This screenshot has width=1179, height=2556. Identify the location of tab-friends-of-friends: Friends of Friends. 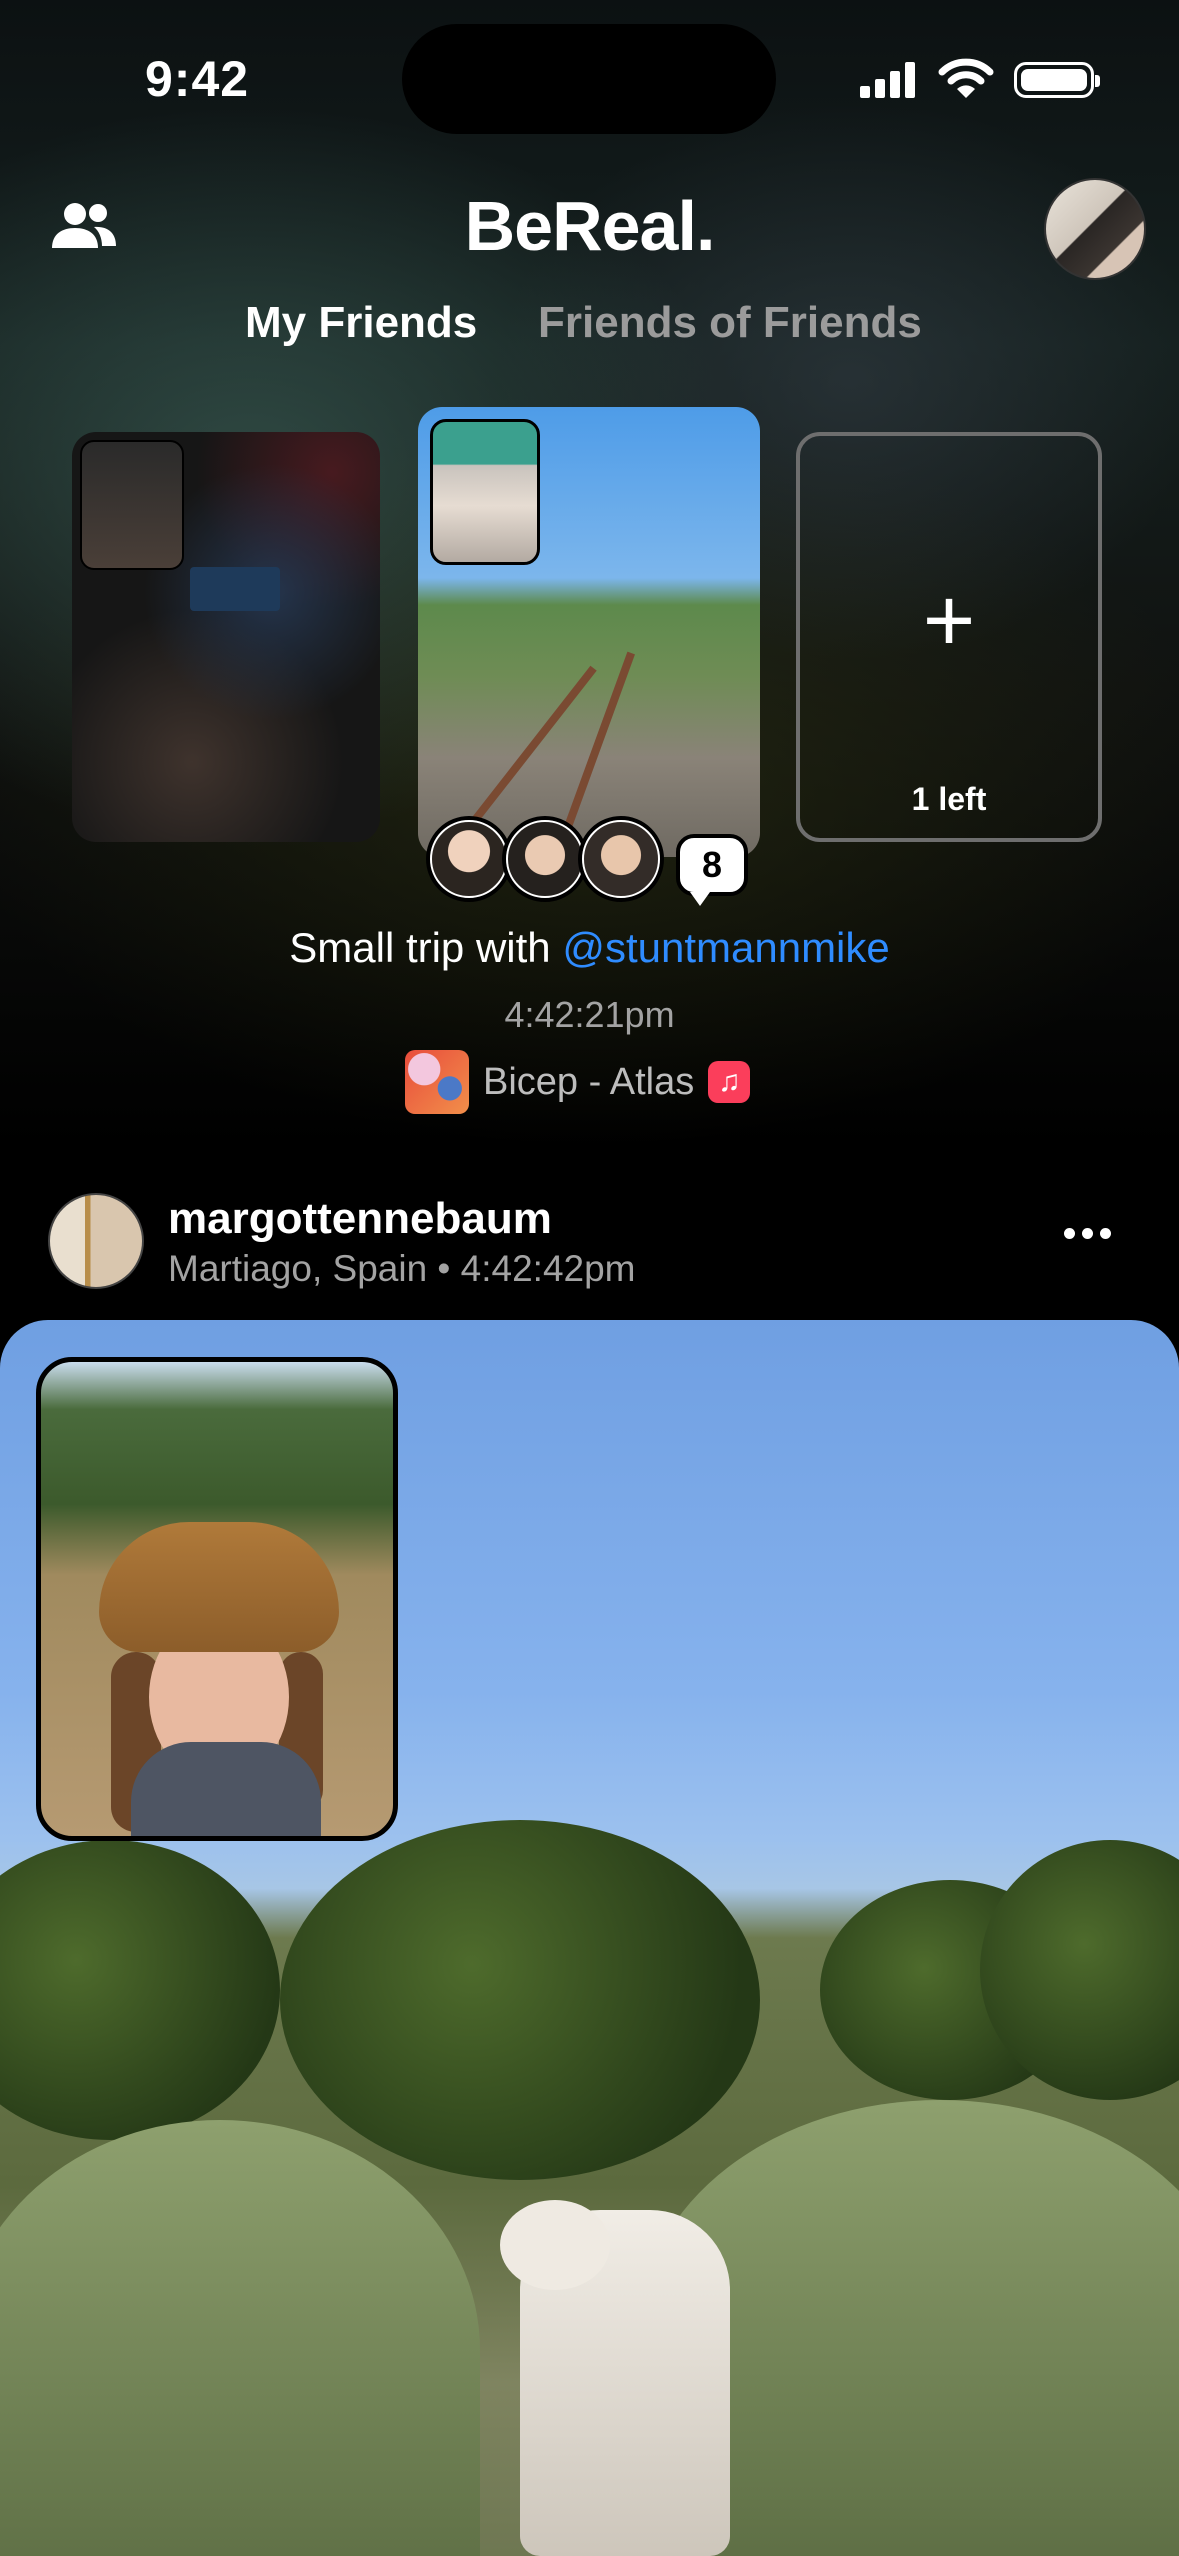
(730, 323).